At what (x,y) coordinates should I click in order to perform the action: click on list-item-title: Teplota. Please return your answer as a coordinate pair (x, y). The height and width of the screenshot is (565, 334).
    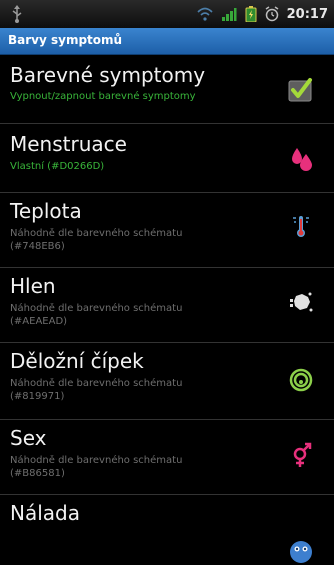
    Looking at the image, I should click on (46, 211).